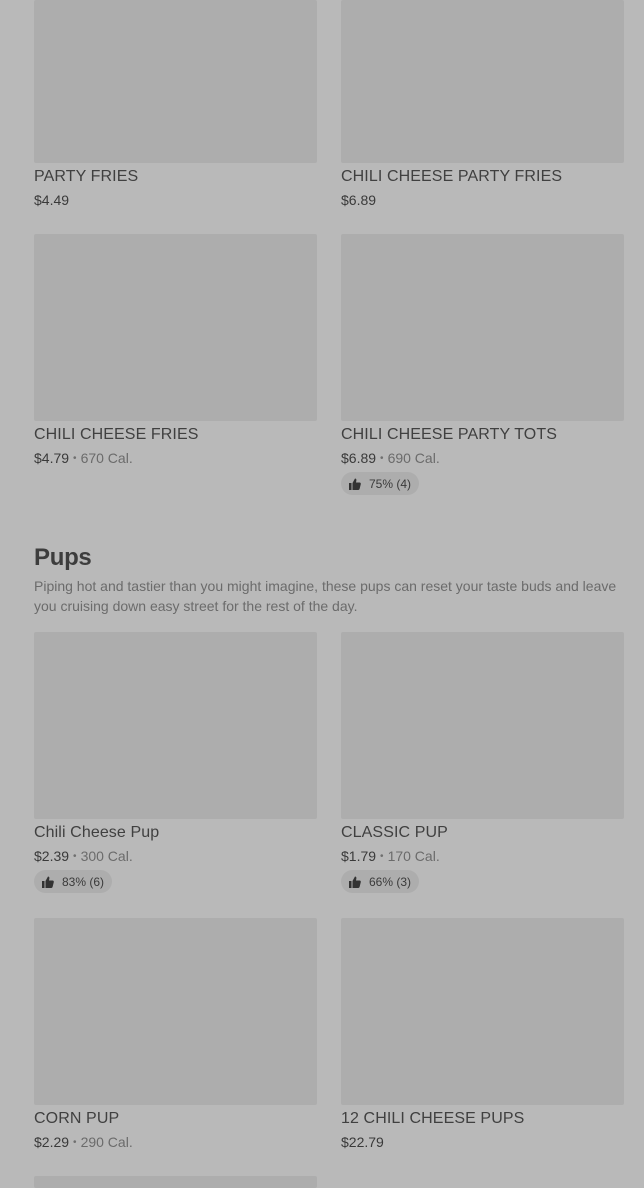 The width and height of the screenshot is (644, 1188). What do you see at coordinates (86, 176) in the screenshot?
I see `item-name: PARTY FRIES` at bounding box center [86, 176].